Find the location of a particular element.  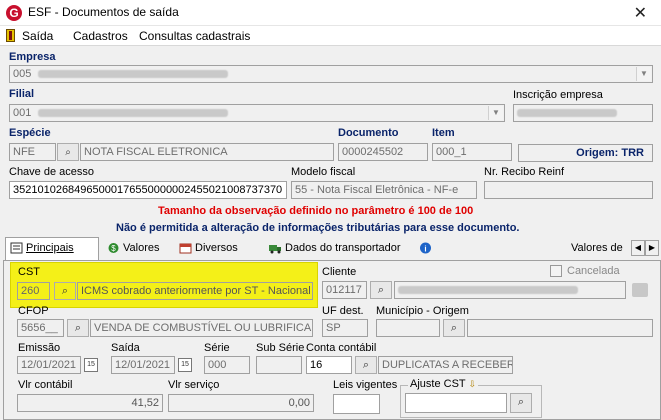

modelo-field: 55 - Nota Fiscal Eletrônica - NF-e is located at coordinates (384, 190).